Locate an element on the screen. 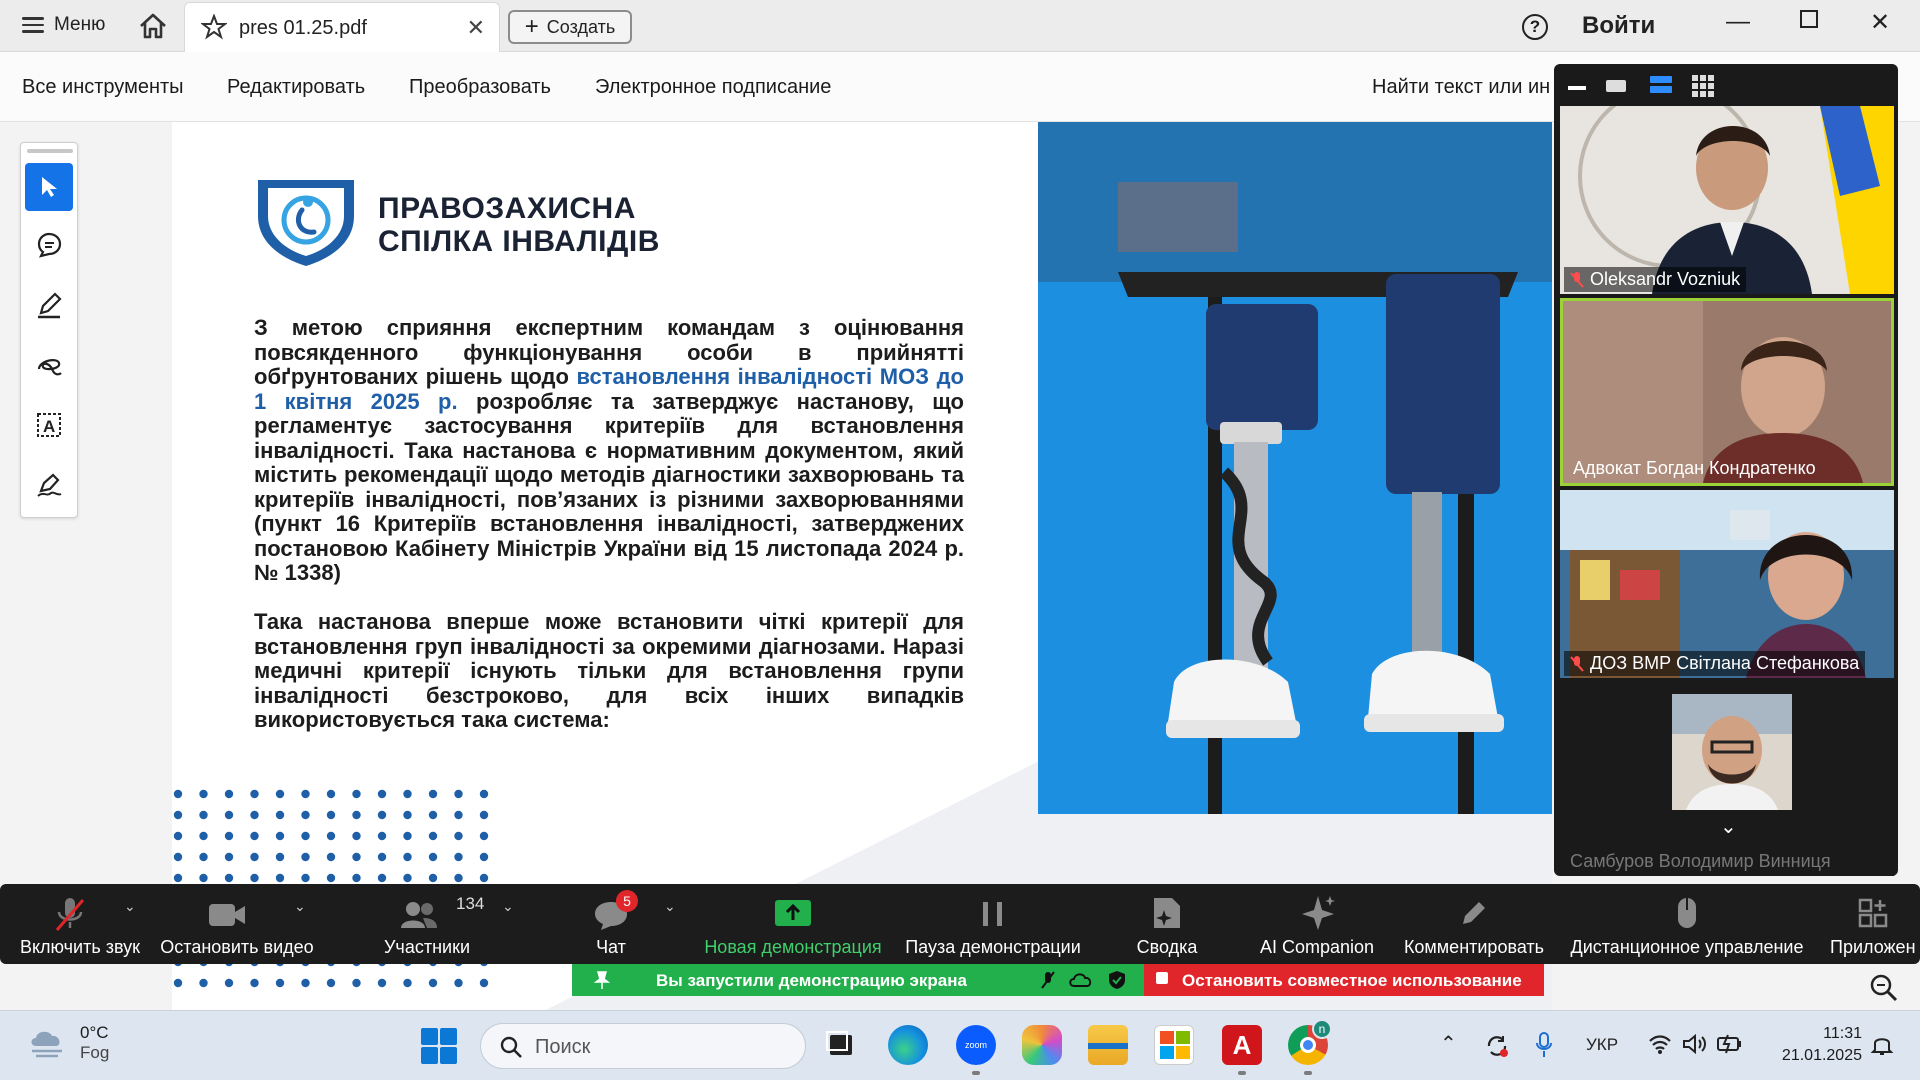  minimize-gallery-icon is located at coordinates (1577, 88).